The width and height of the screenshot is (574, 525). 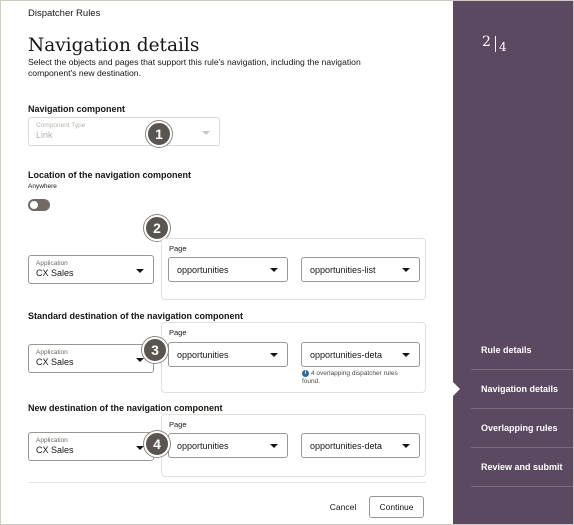 I want to click on new-page-select: opportunities, so click(x=228, y=445).